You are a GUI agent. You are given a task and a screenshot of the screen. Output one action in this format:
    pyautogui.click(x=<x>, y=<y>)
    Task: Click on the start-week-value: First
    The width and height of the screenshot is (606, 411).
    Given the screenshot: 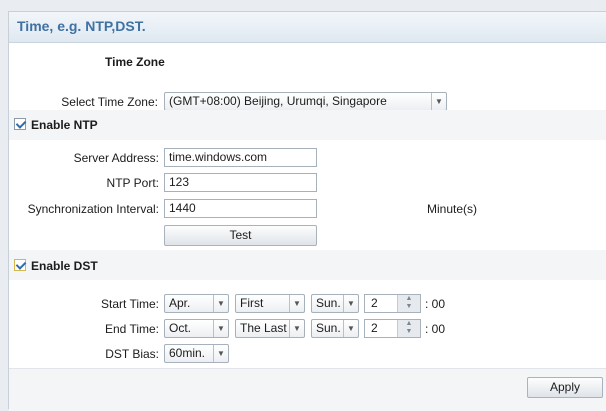 What is the action you would take?
    pyautogui.click(x=252, y=303)
    